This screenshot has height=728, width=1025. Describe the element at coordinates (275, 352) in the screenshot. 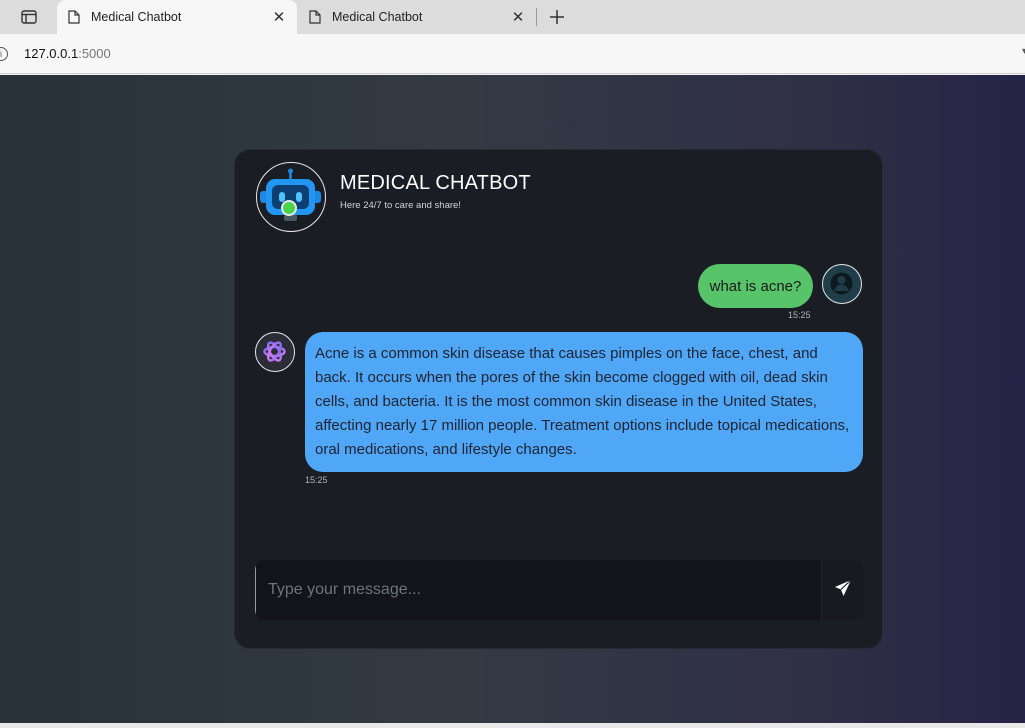

I see `openai-logo-icon` at that location.